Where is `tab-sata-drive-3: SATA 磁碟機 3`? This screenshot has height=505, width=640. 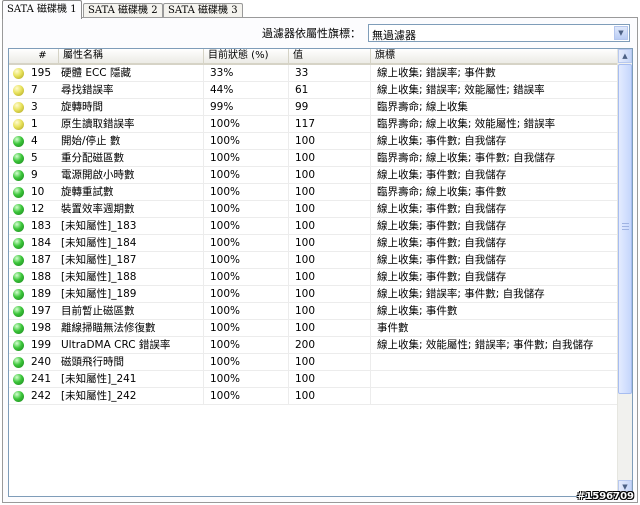
tab-sata-drive-3: SATA 磁碟機 3 is located at coordinates (203, 10).